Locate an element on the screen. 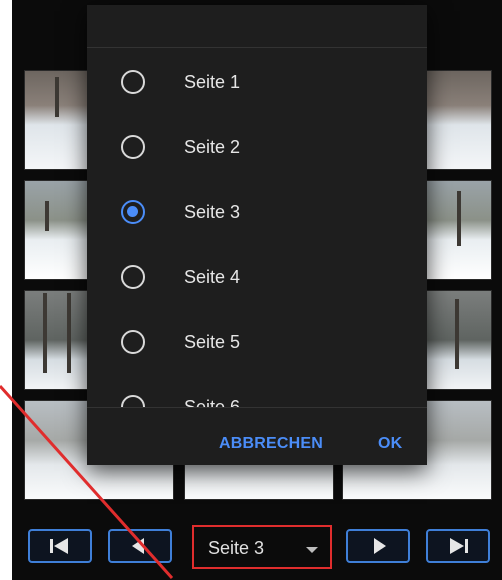 This screenshot has width=502, height=580. page-select-value: Seite 3 is located at coordinates (236, 548).